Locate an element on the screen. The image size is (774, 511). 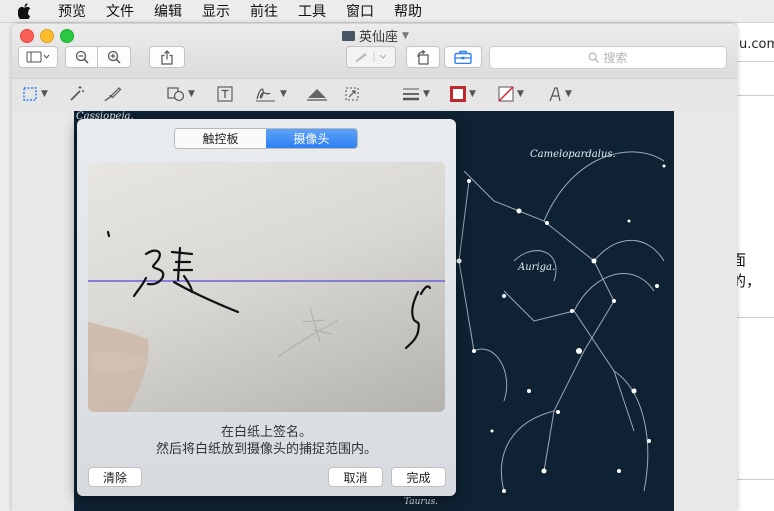
fill-color-icon is located at coordinates (506, 94).